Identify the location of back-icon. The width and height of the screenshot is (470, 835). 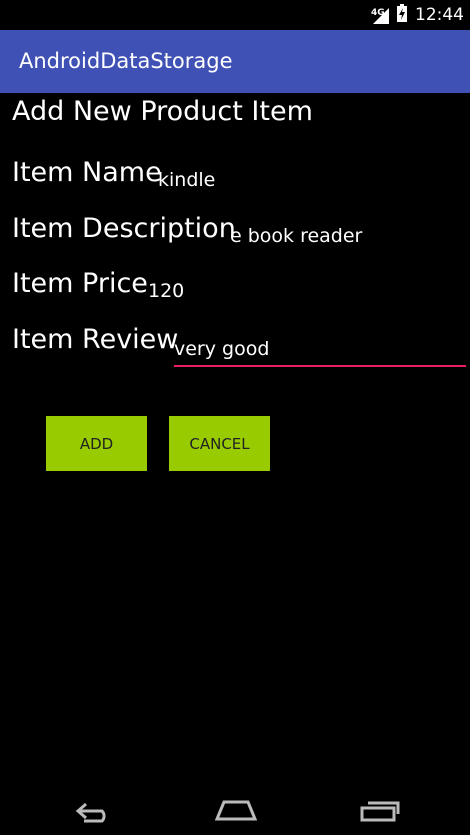
(92, 812).